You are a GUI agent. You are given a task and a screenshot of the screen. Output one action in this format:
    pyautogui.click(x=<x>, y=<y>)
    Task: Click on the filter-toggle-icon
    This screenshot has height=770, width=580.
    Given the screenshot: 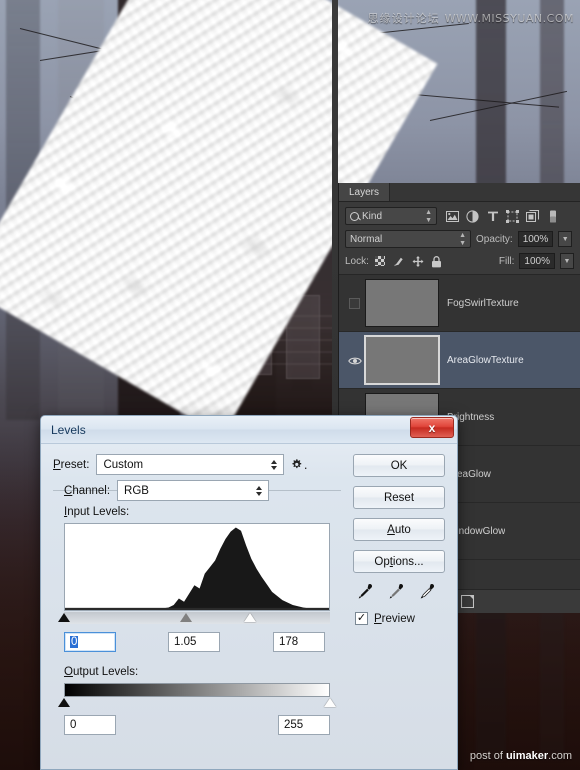 What is the action you would take?
    pyautogui.click(x=552, y=216)
    